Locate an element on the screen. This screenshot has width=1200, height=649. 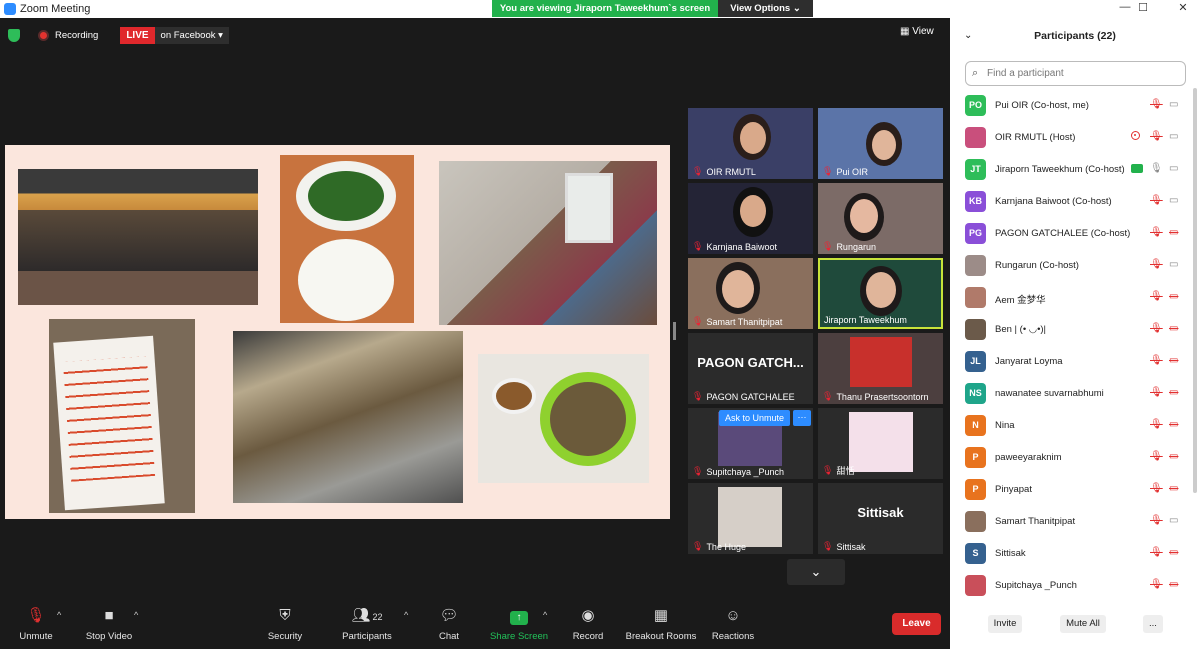
share-options-caret: ^ is located at coordinates (545, 615).